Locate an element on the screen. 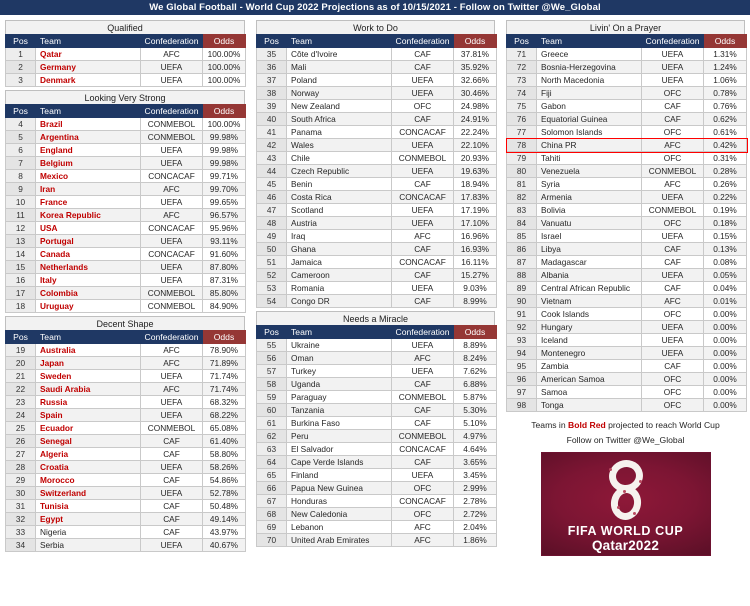  table-row: 35 Côte d'Ivoire CAF 37.81% is located at coordinates (376, 54).